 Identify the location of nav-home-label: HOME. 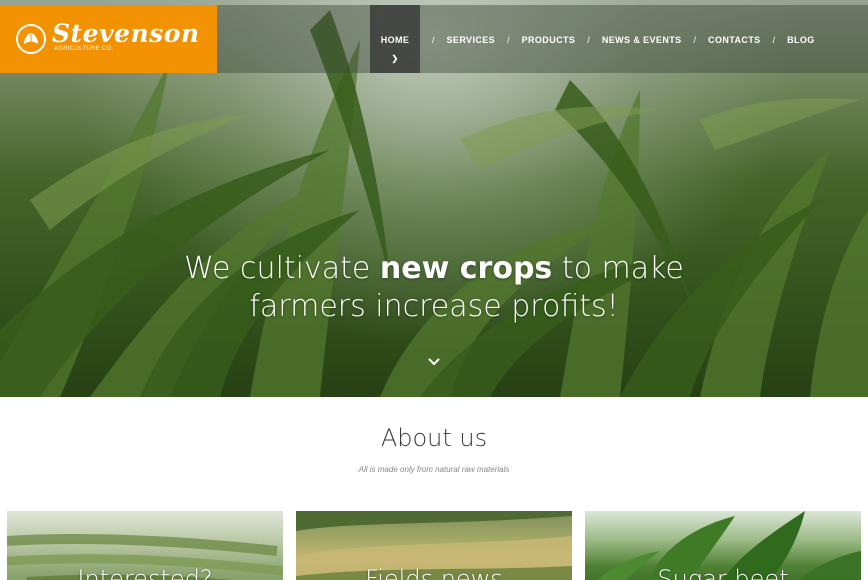
(395, 40).